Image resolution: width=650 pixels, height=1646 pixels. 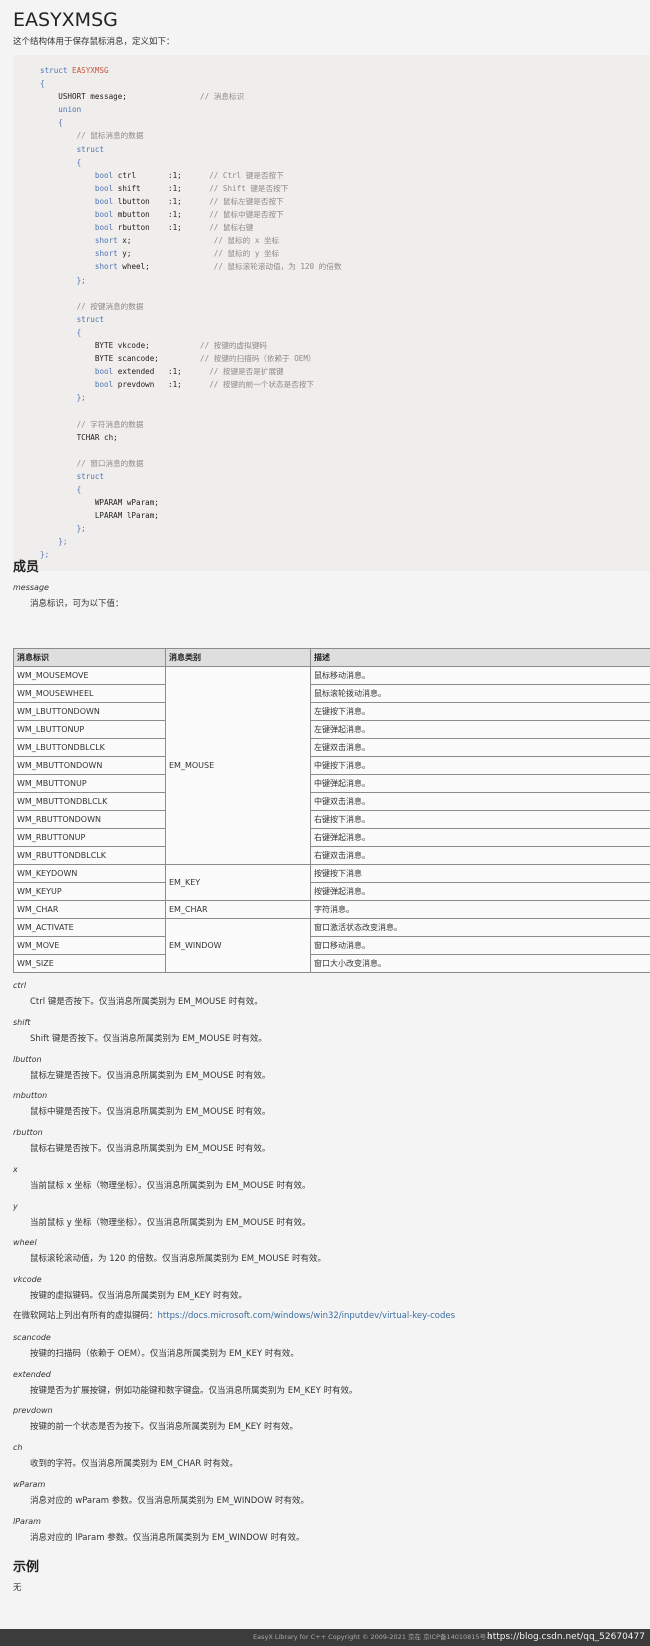 What do you see at coordinates (89, 783) in the screenshot?
I see `message-id-cell: WM_MBUTTONUP` at bounding box center [89, 783].